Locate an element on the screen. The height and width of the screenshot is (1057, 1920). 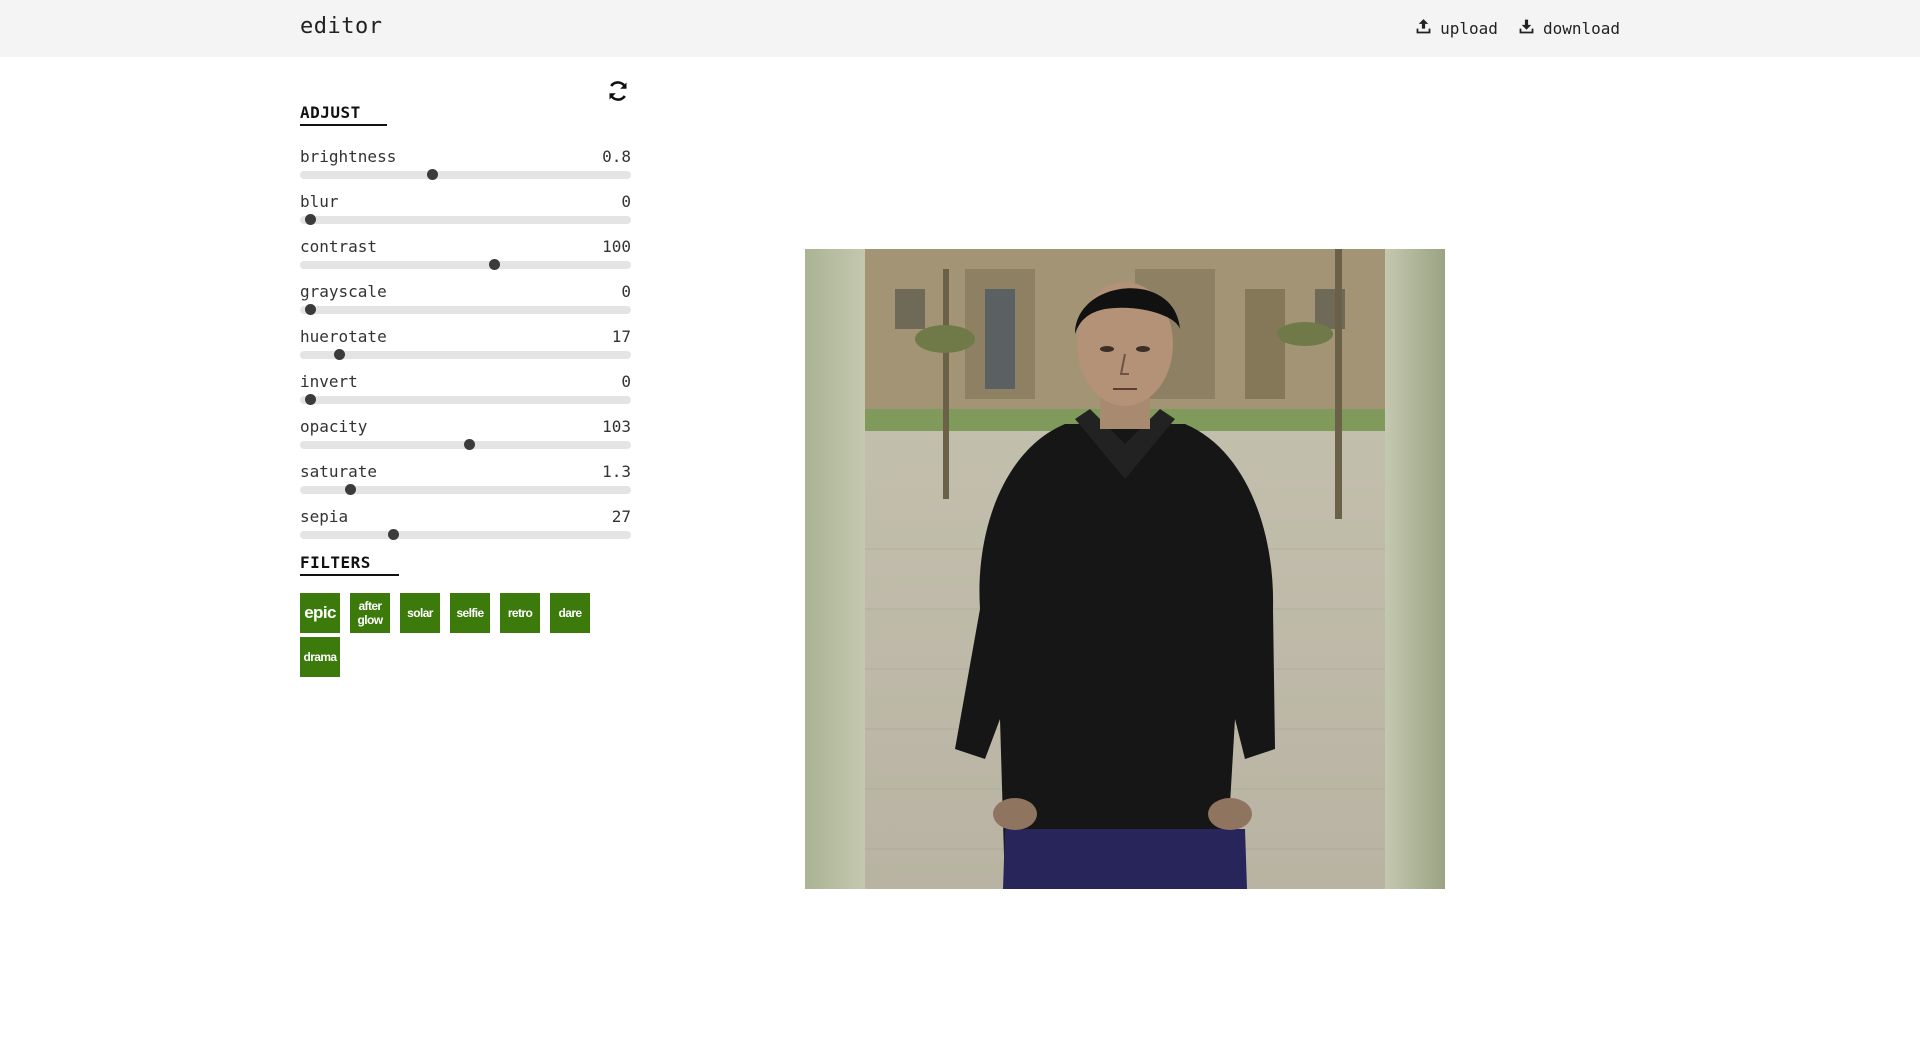
slider-label: saturate is located at coordinates (339, 471).